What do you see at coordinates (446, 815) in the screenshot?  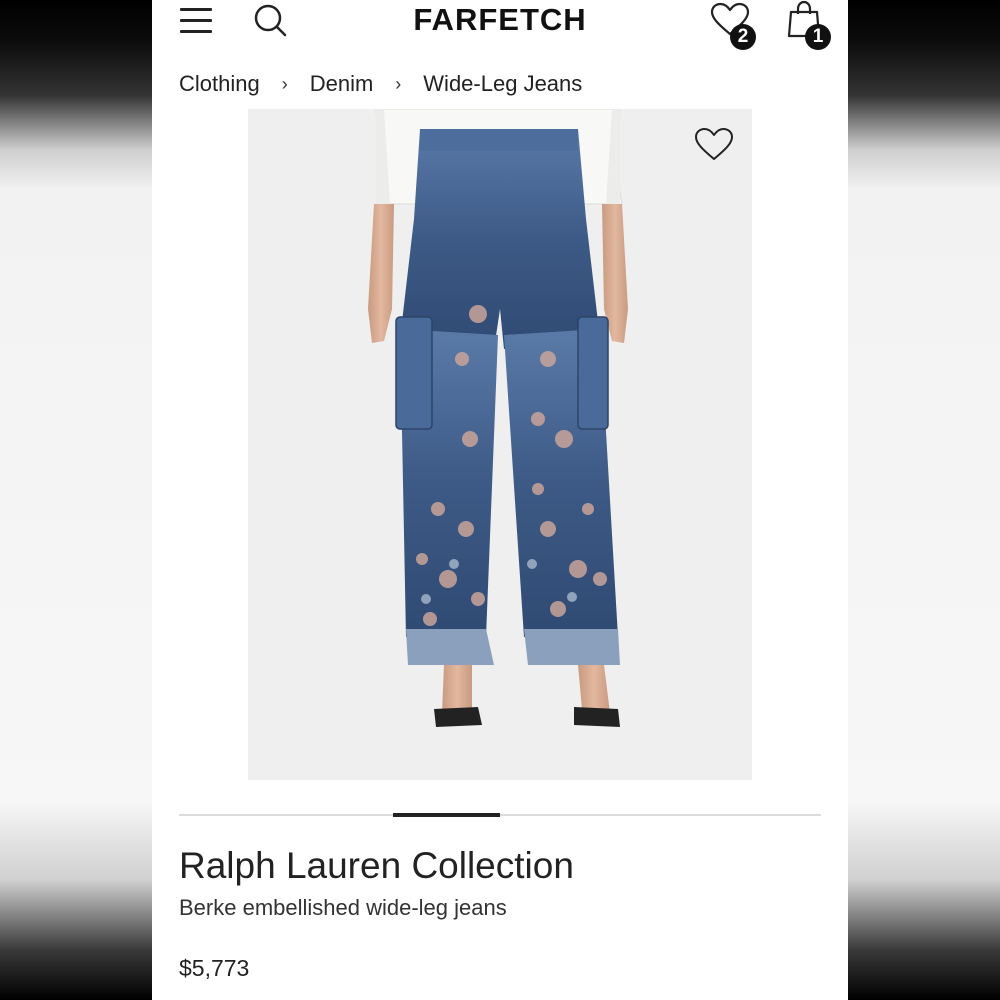 I see `carousel-active-segment` at bounding box center [446, 815].